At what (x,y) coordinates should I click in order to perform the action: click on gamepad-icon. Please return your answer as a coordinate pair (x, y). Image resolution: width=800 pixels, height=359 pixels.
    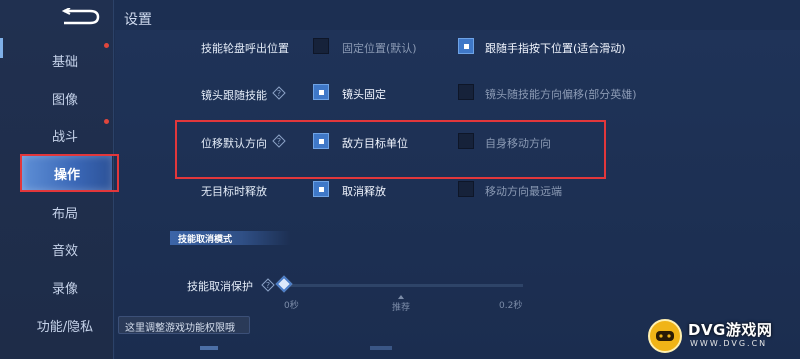
    Looking at the image, I should click on (665, 336).